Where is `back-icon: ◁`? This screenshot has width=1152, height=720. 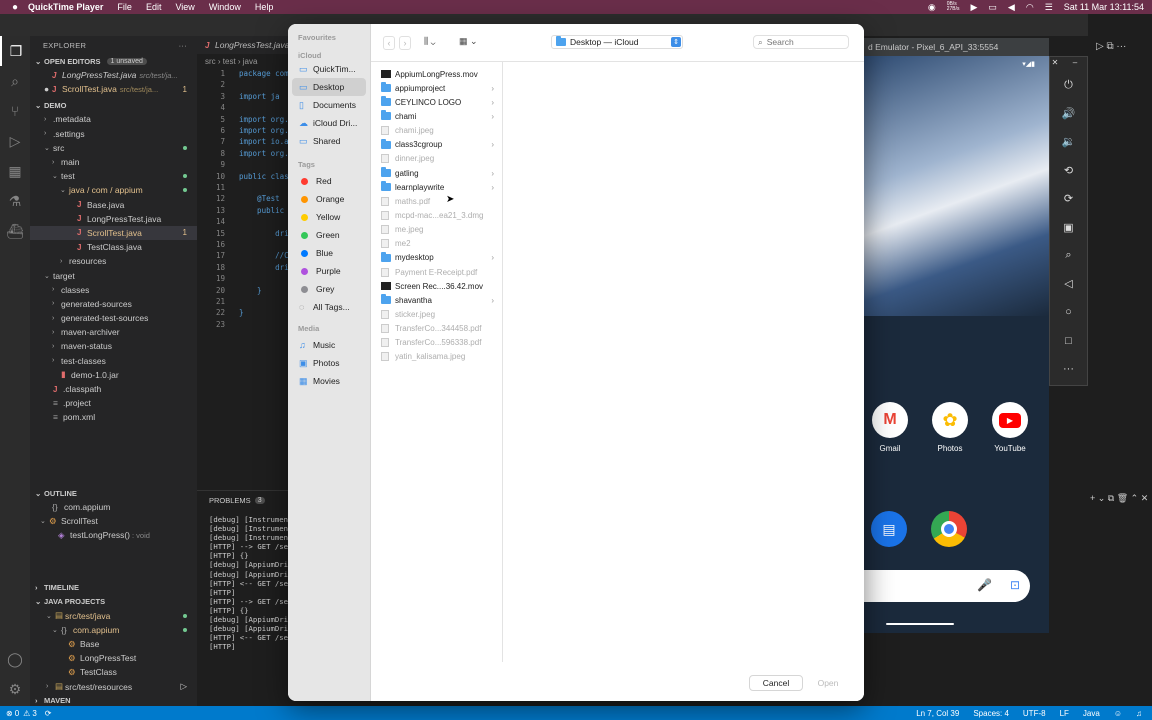 back-icon: ◁ is located at coordinates (1068, 284).